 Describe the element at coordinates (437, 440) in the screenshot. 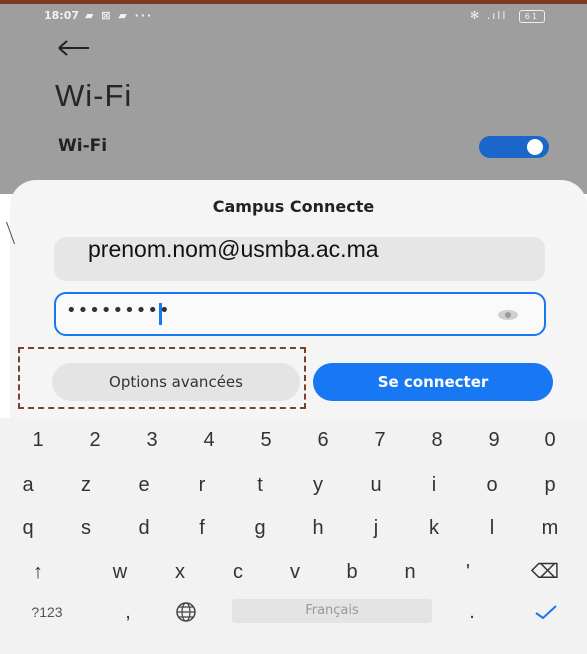

I see `key-8: 8` at that location.